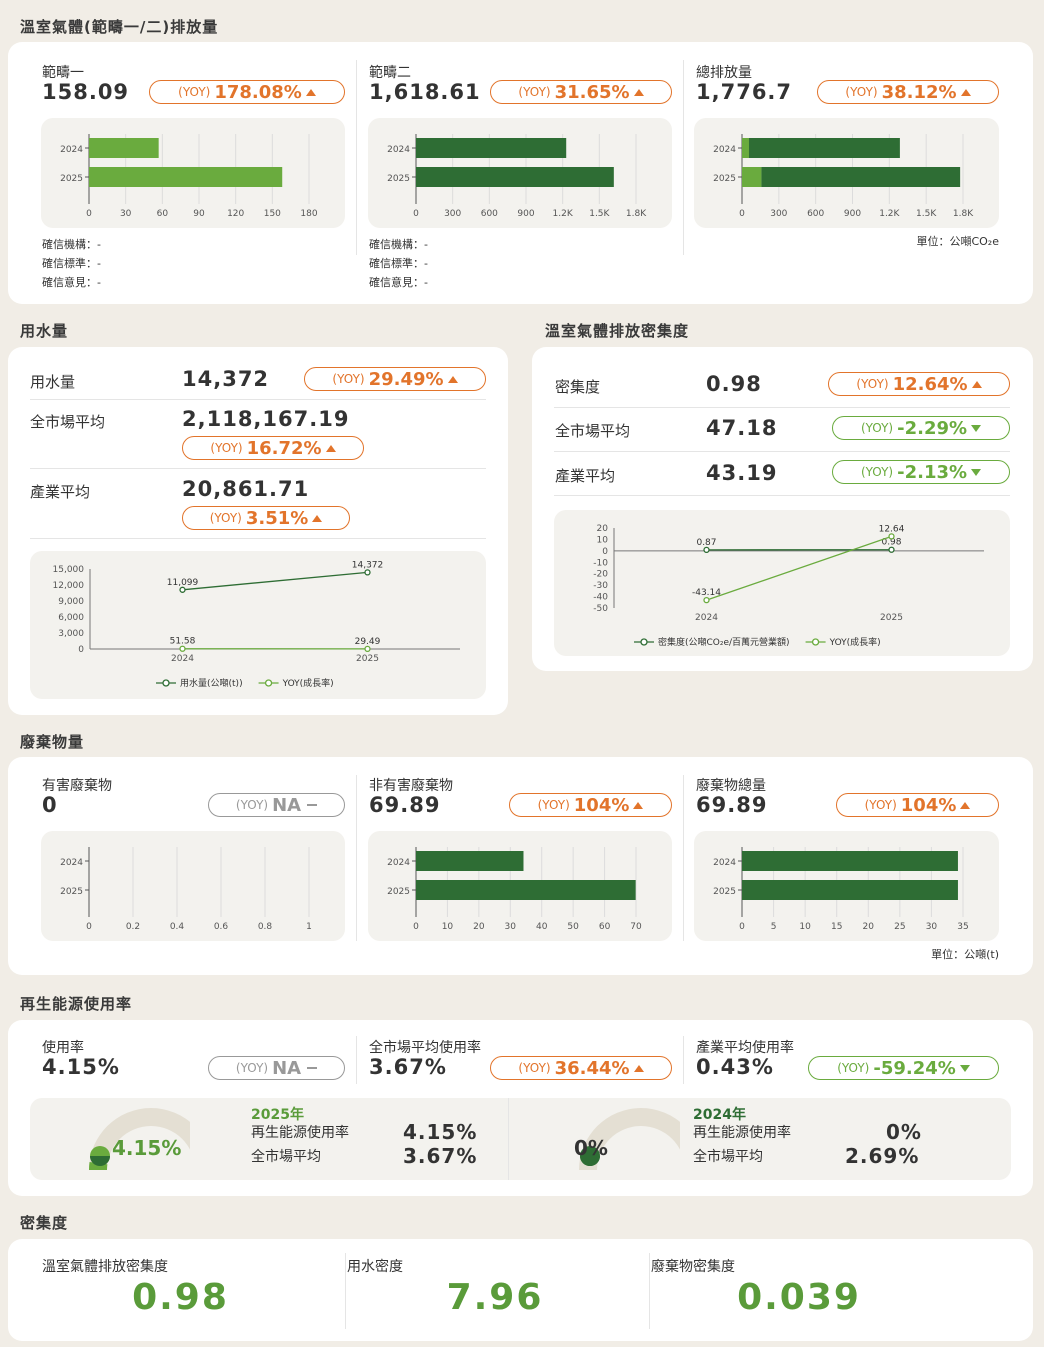 The height and width of the screenshot is (1347, 1044). What do you see at coordinates (719, 1115) in the screenshot?
I see `renew-2024-year: 2024年` at bounding box center [719, 1115].